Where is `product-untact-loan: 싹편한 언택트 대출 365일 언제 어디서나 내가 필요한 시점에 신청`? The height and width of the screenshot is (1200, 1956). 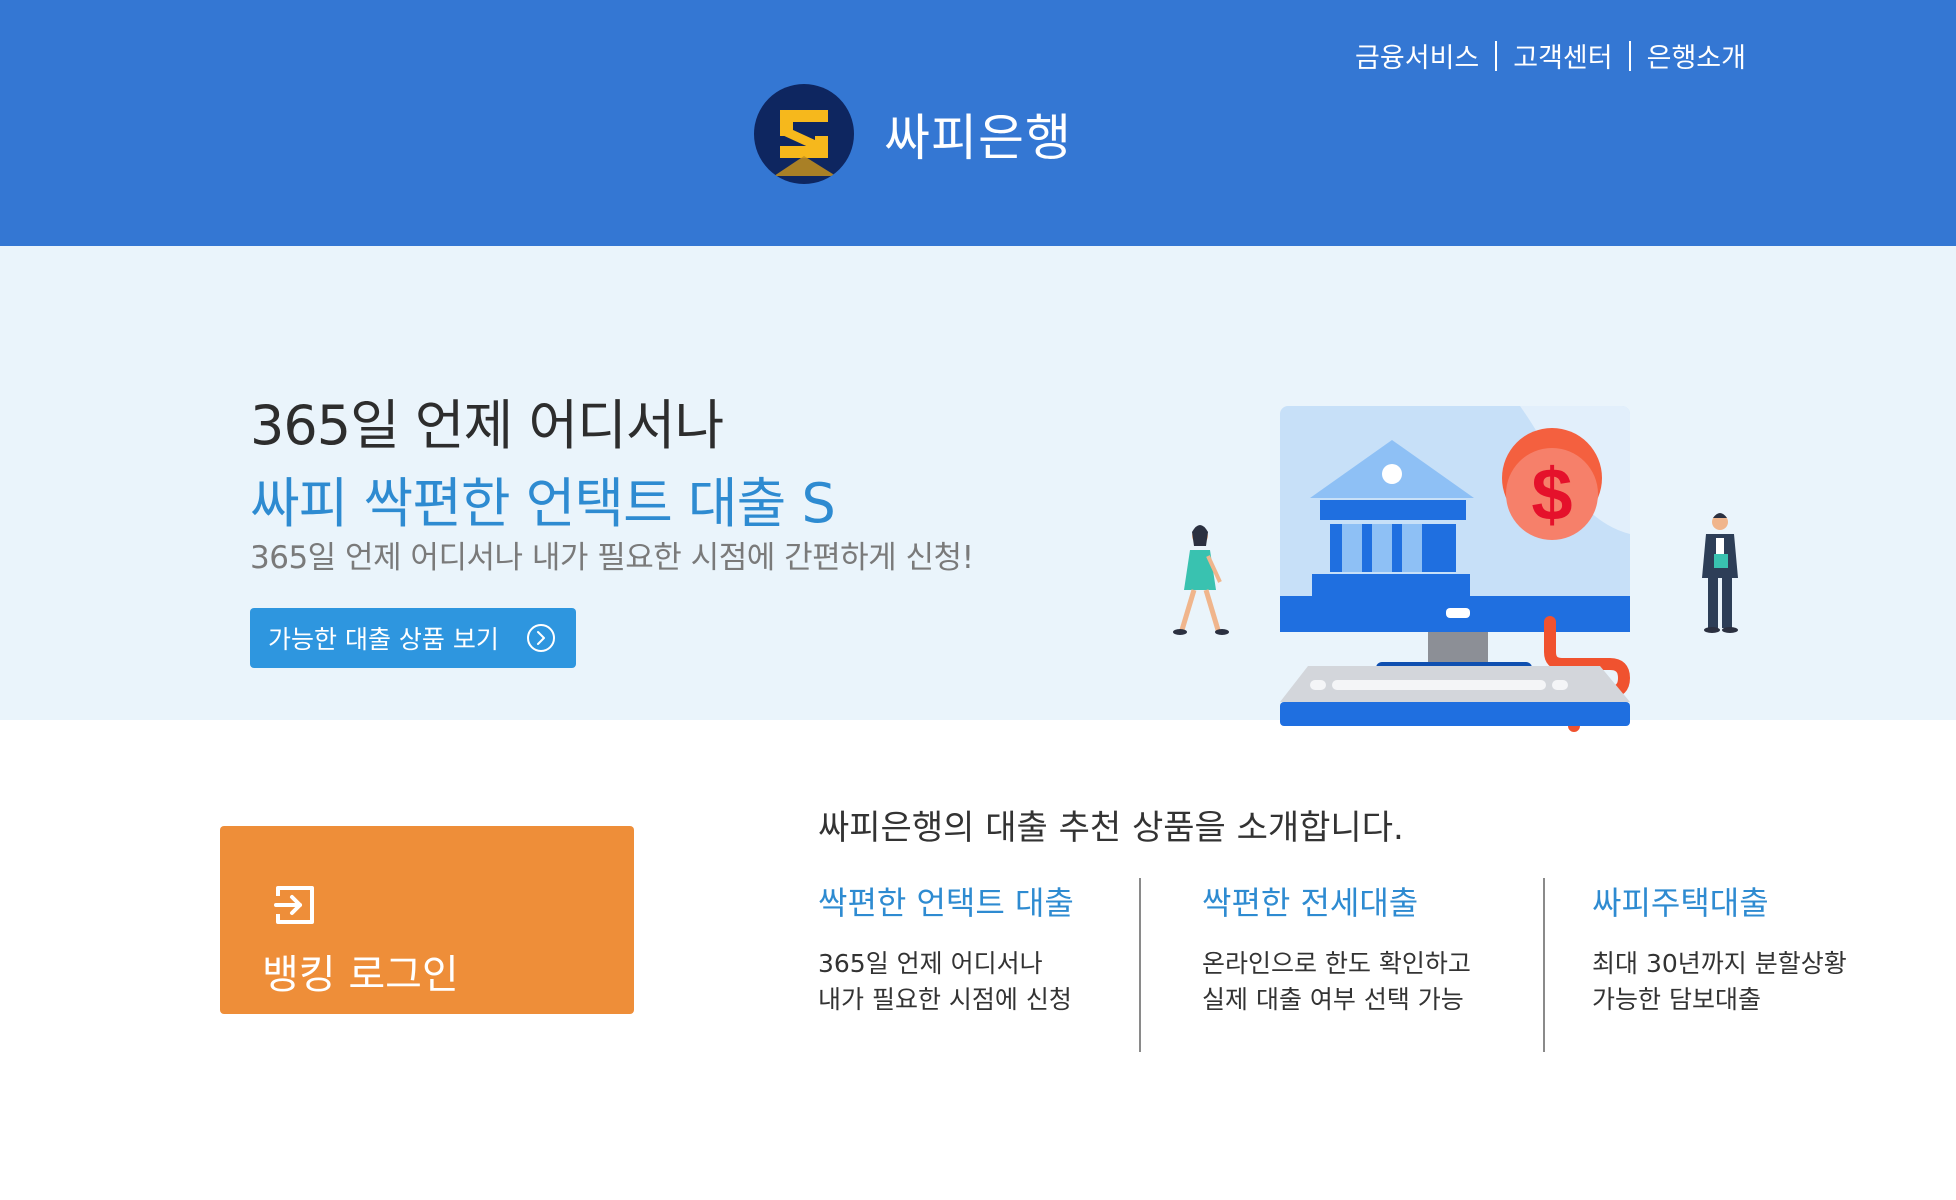 product-untact-loan: 싹편한 언택트 대출 365일 언제 어디서나 내가 필요한 시점에 신청 is located at coordinates (946, 948).